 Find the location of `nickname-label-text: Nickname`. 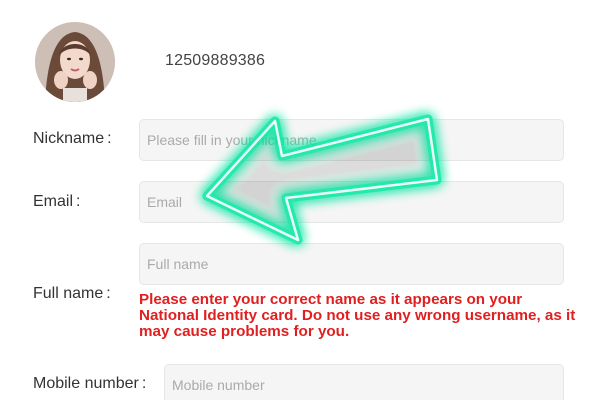

nickname-label-text: Nickname is located at coordinates (69, 138).